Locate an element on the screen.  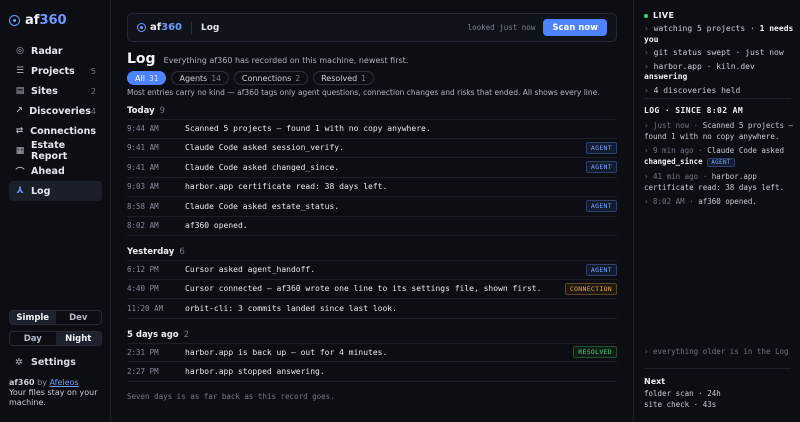
panel-log-when: 9 min ago is located at coordinates (673, 150).